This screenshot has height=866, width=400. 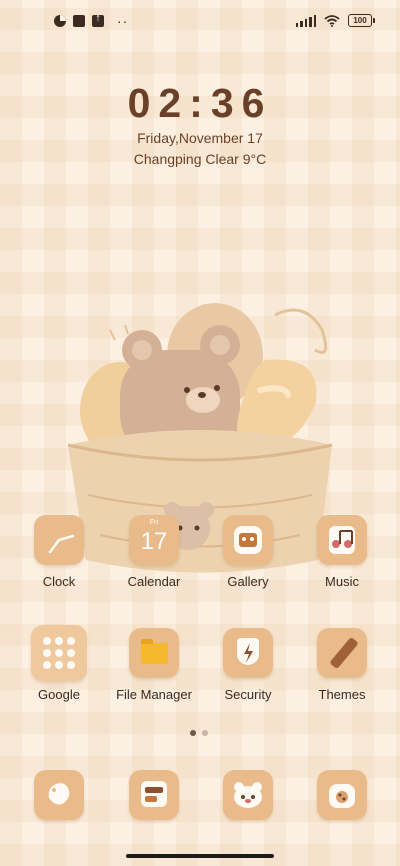 I want to click on app-google-folder: Google, so click(x=59, y=663).